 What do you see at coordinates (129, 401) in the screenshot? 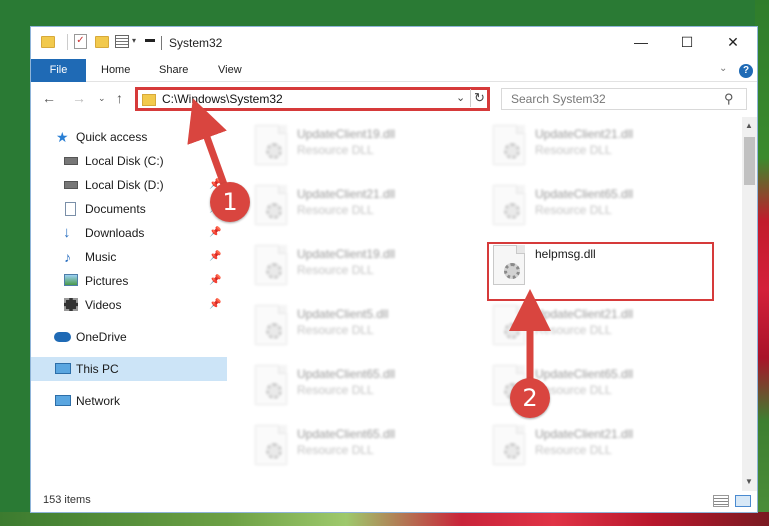
I see `sidebar-item-network: Network` at bounding box center [129, 401].